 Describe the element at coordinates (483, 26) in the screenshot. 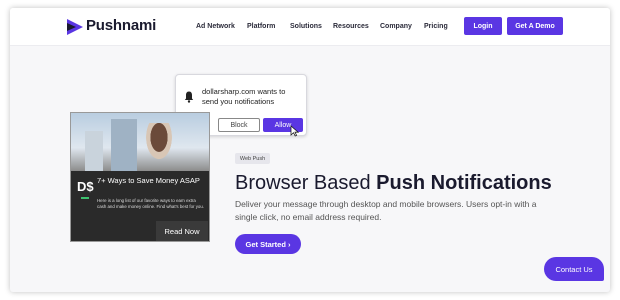

I see `login-button: Login` at that location.